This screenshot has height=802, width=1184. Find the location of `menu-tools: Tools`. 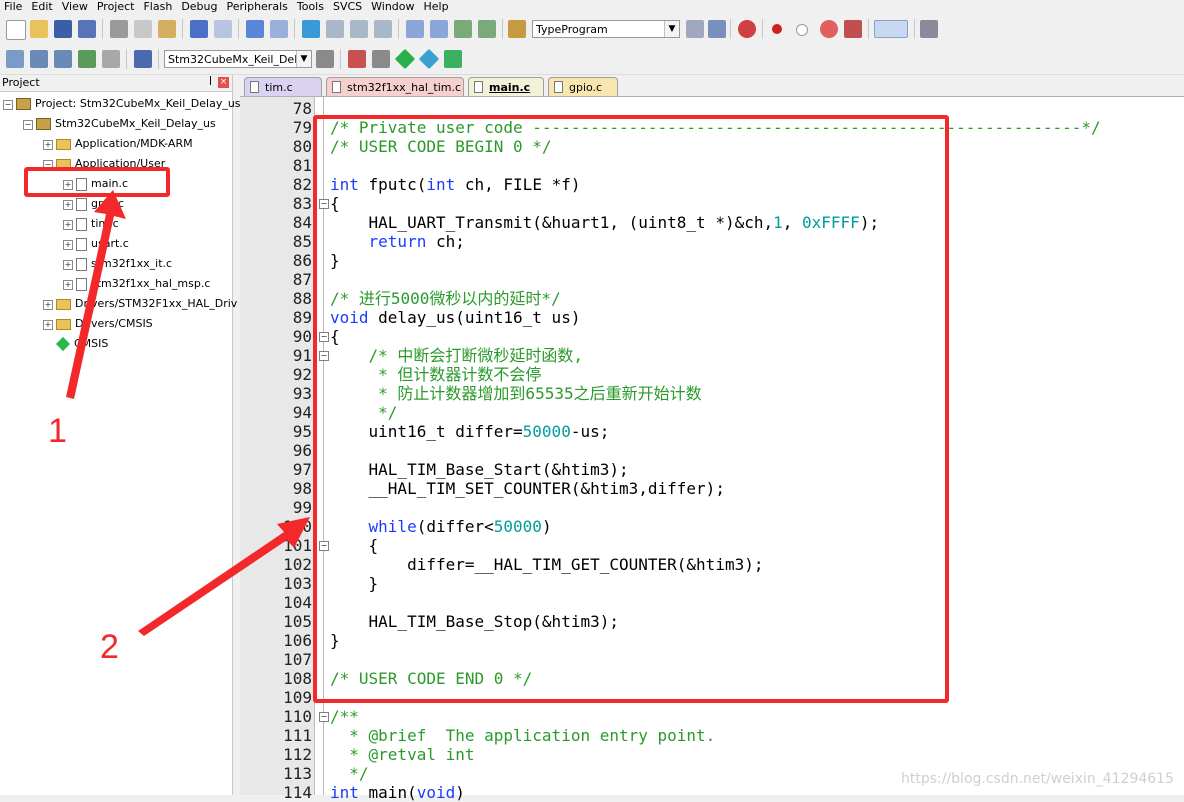

menu-tools: Tools is located at coordinates (311, 6).